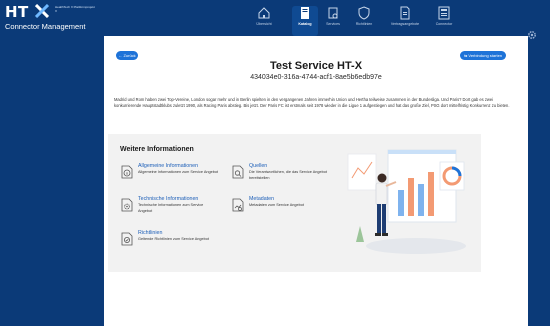 This screenshot has height=326, width=550. I want to click on analytics-illustration, so click(406, 201).